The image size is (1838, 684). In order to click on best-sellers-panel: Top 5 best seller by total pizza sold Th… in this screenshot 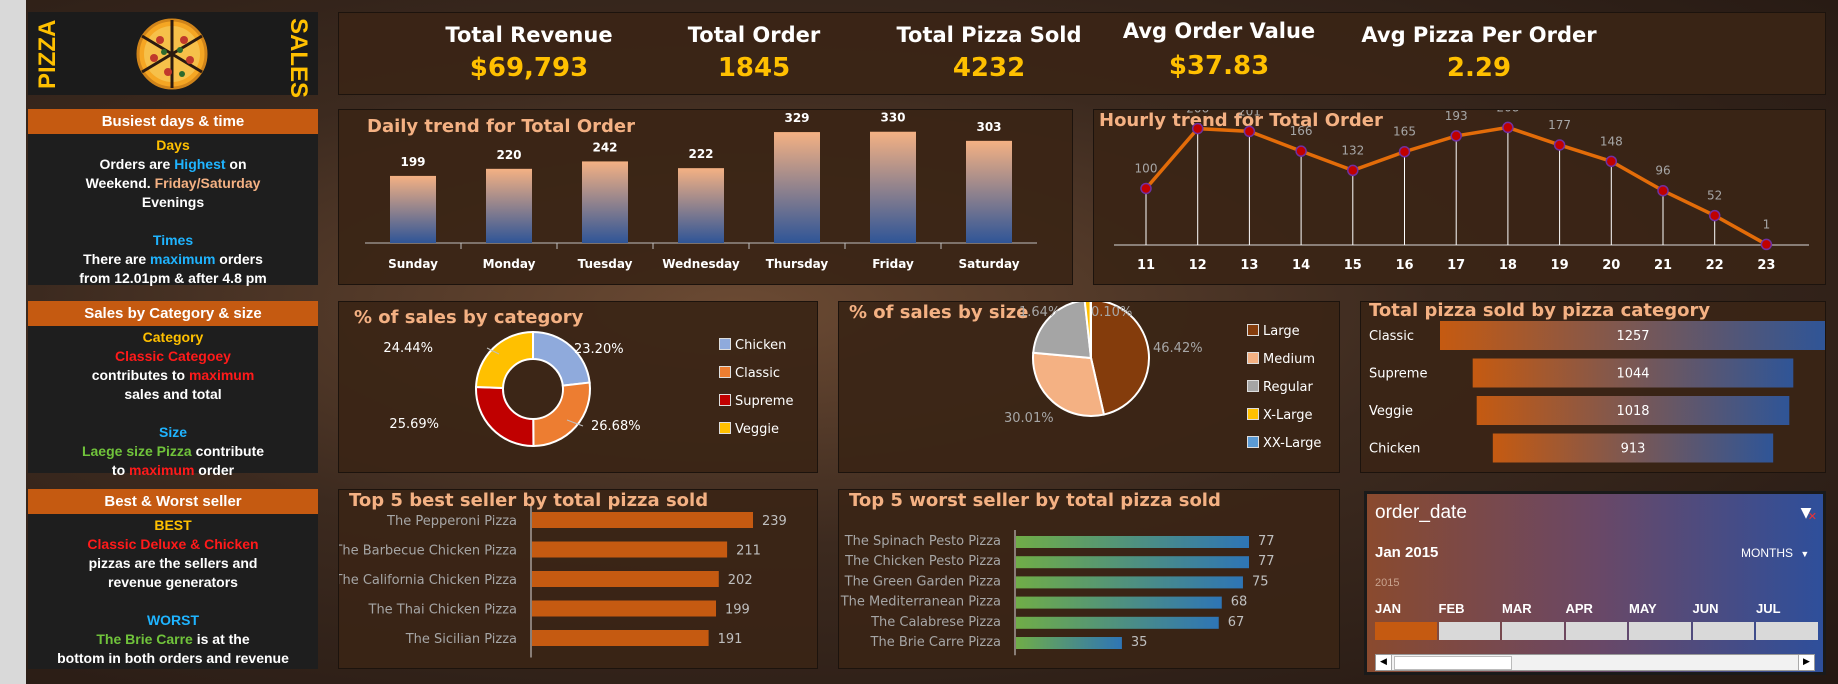, I will do `click(578, 579)`.